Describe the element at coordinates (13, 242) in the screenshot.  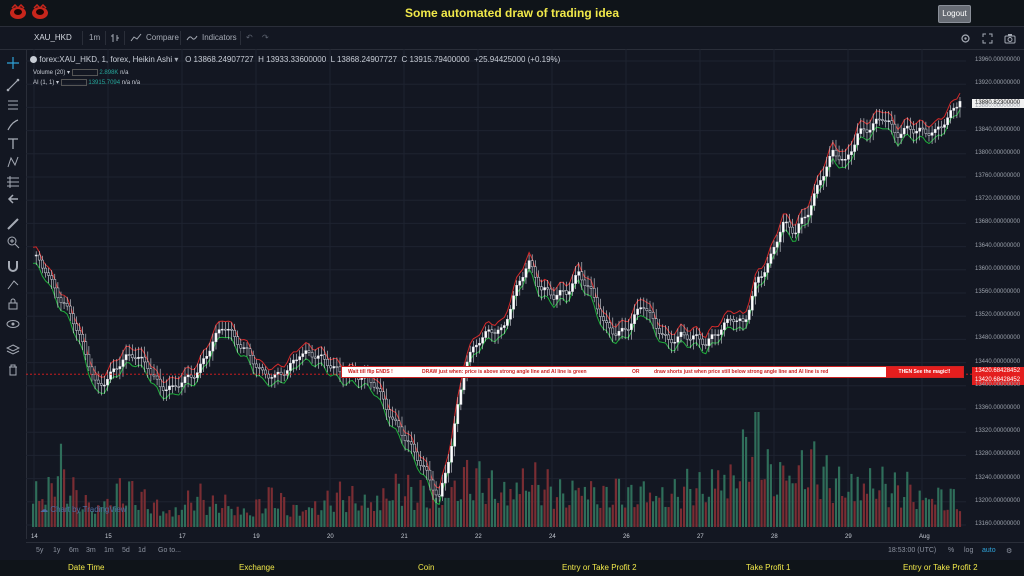
I see `zoom-in-icon` at that location.